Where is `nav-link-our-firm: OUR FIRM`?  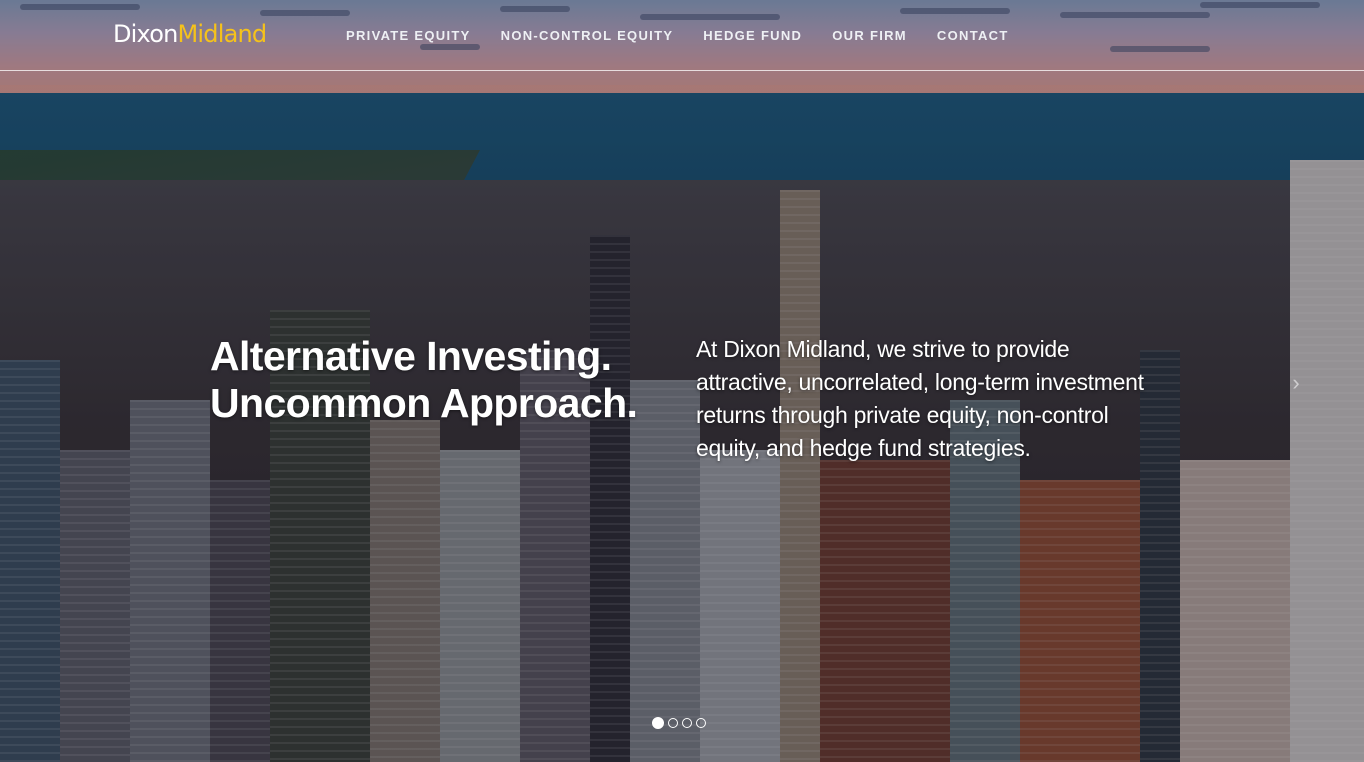
nav-link-our-firm: OUR FIRM is located at coordinates (869, 35).